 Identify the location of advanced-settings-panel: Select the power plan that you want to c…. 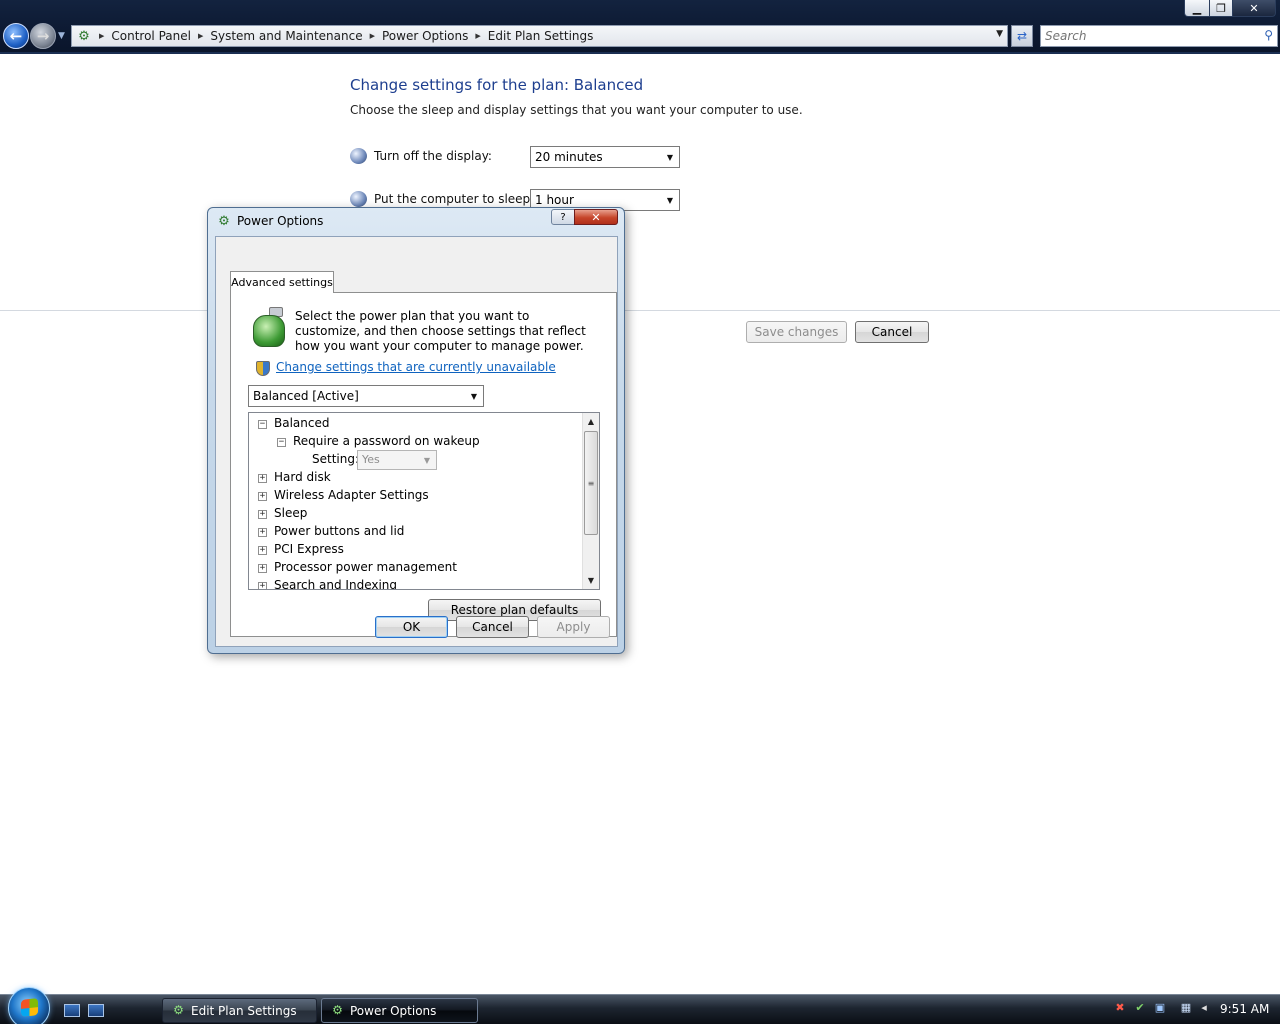
(423, 464).